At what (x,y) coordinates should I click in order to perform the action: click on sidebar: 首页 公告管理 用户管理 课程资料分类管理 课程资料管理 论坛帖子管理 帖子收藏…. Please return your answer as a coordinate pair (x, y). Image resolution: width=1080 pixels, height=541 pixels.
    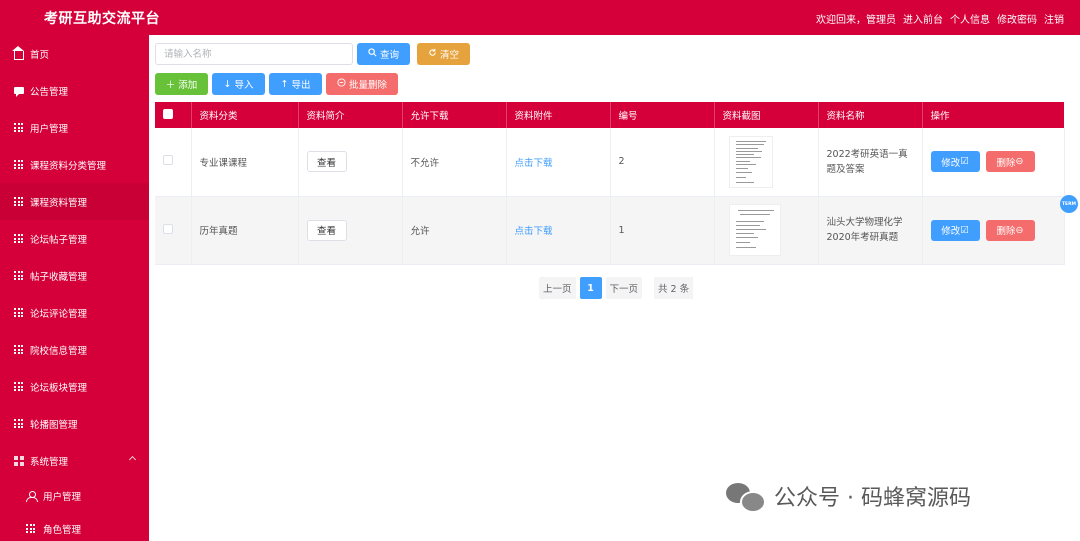
    Looking at the image, I should click on (74, 288).